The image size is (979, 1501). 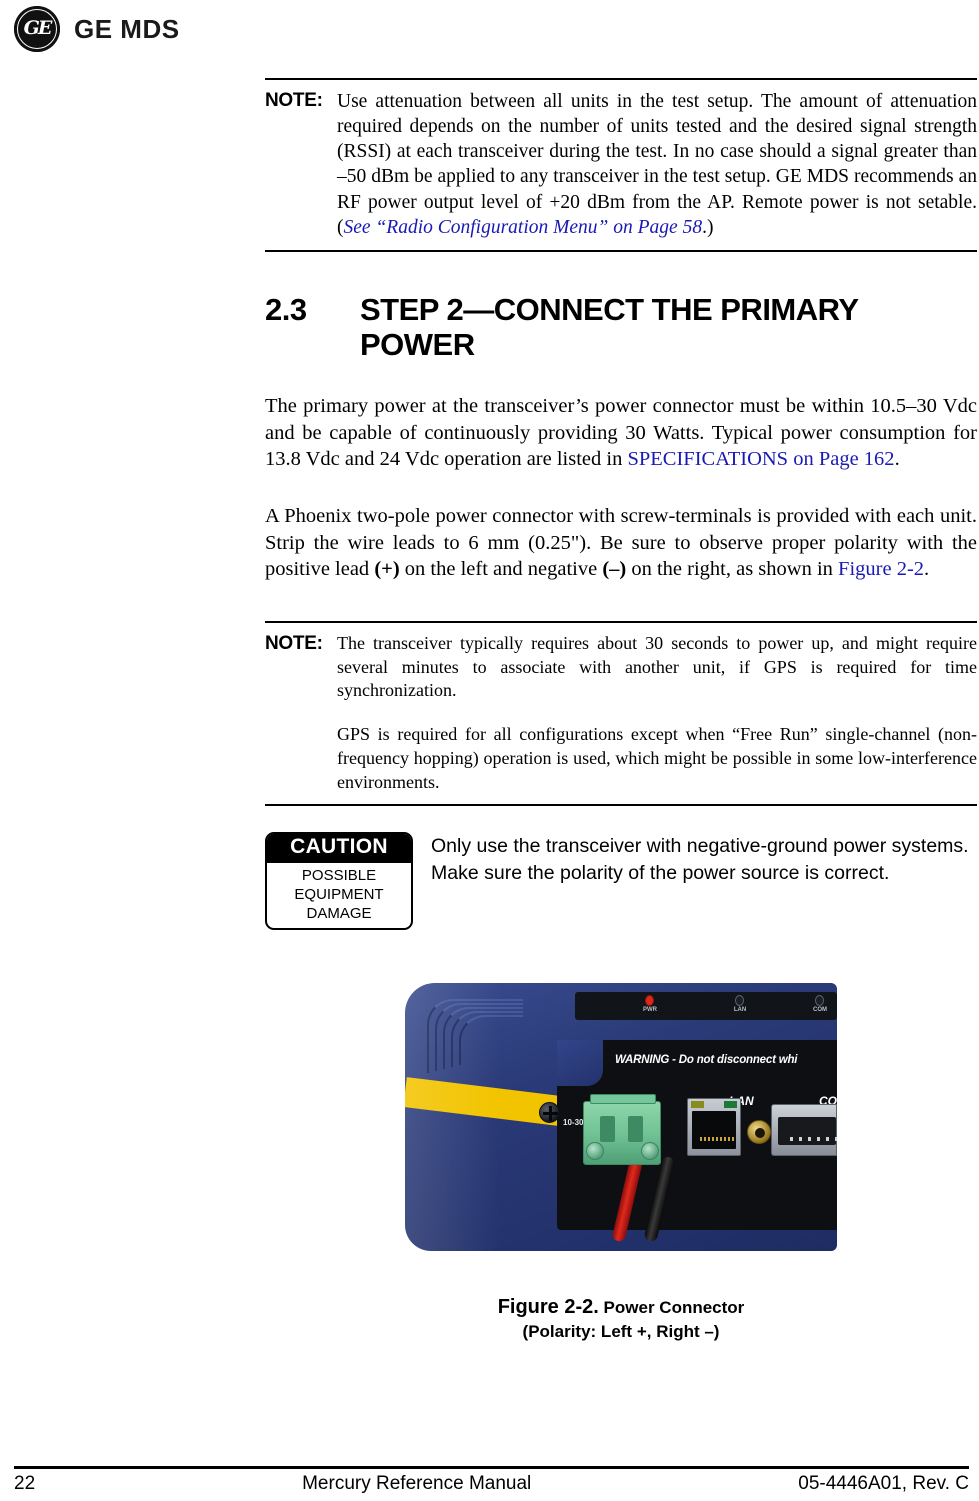 I want to click on section-number: 2.3, so click(x=286, y=309).